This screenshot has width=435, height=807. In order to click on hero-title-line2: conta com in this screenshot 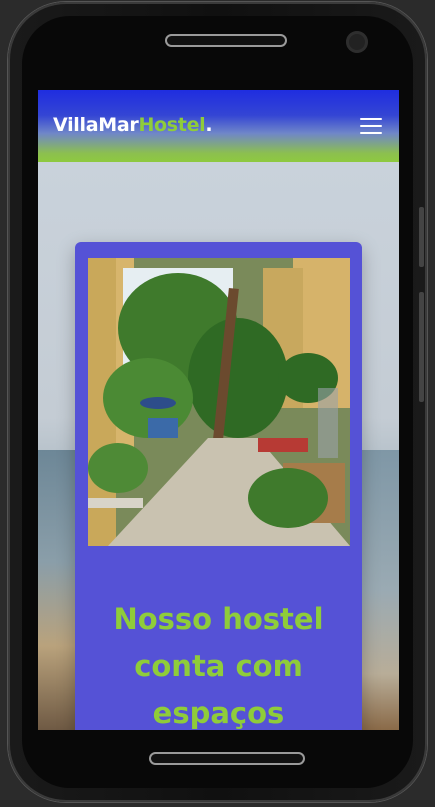, I will do `click(218, 666)`.